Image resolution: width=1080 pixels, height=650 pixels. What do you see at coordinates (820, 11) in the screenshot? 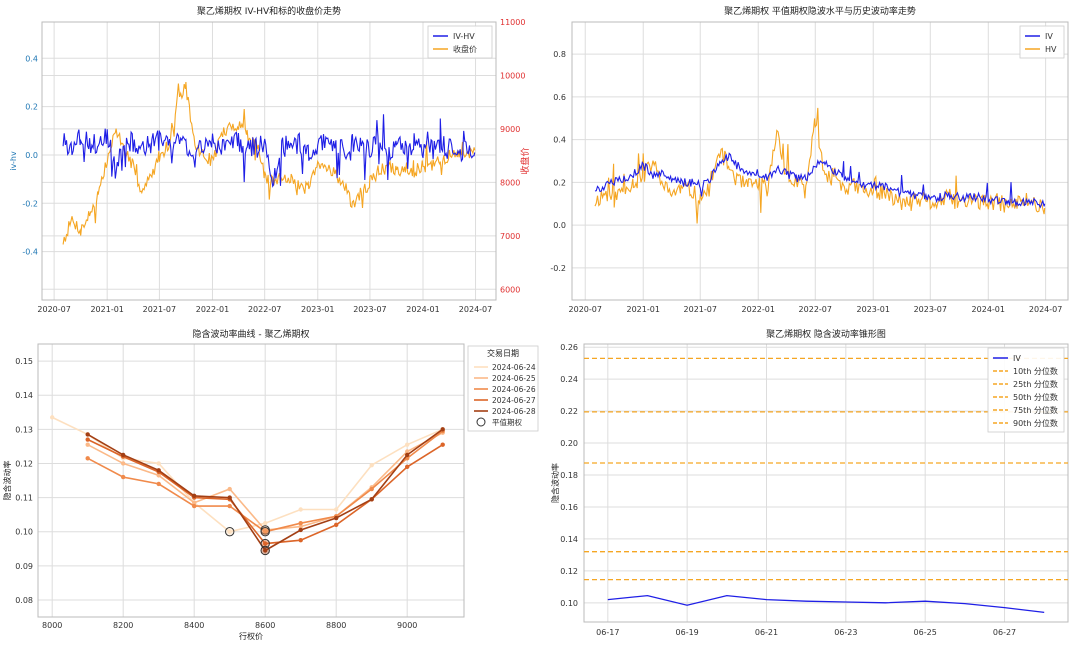
I see `chart2-title: 聚乙烯期权 平值期权隐波水平与历史波动率走势` at bounding box center [820, 11].